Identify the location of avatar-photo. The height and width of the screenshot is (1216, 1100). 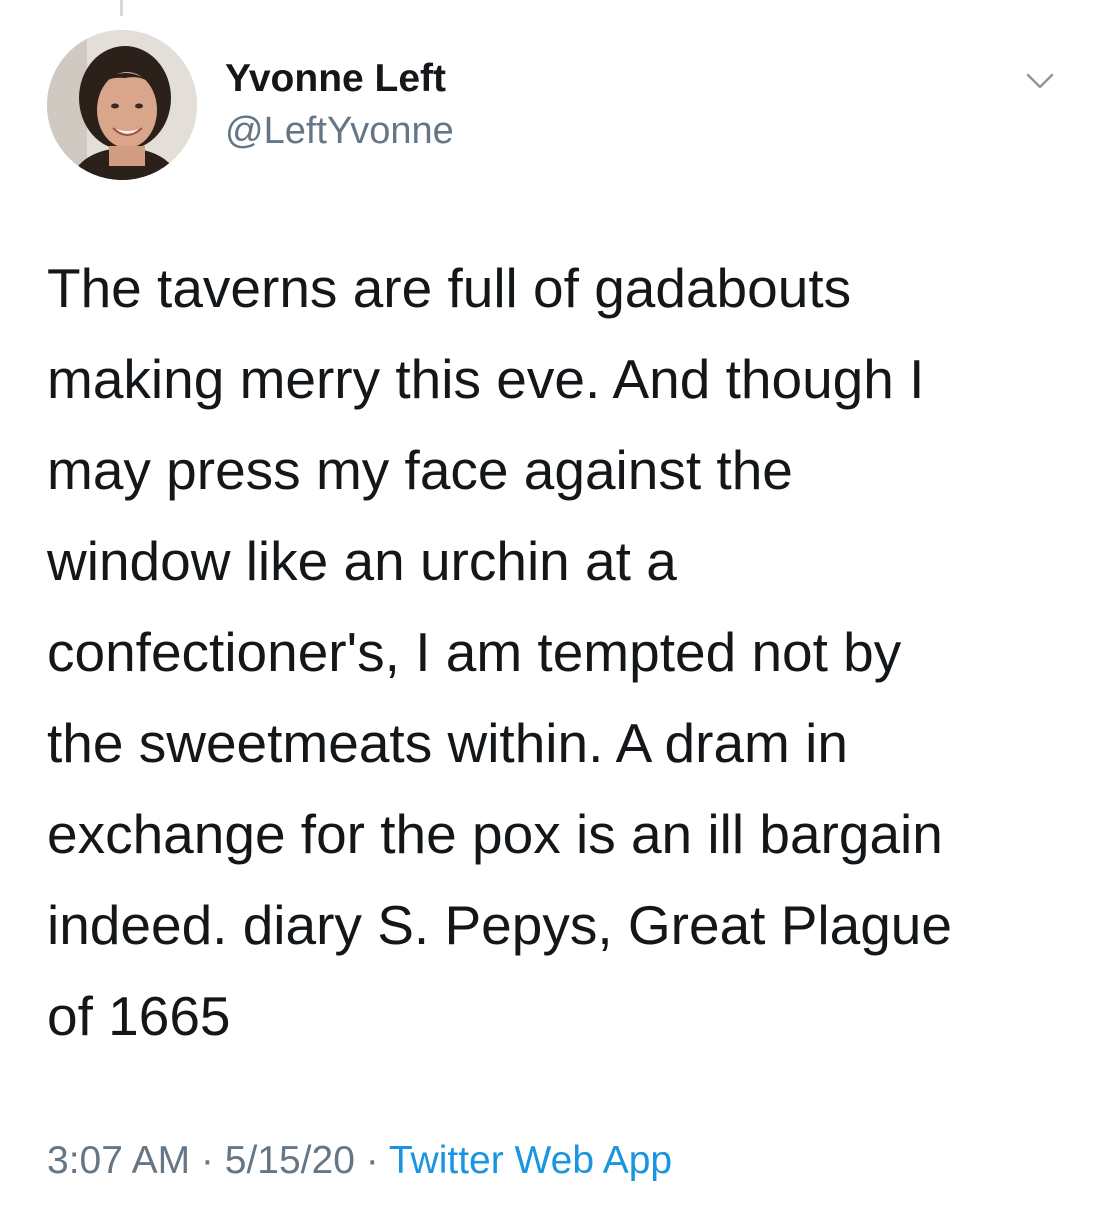
(122, 105).